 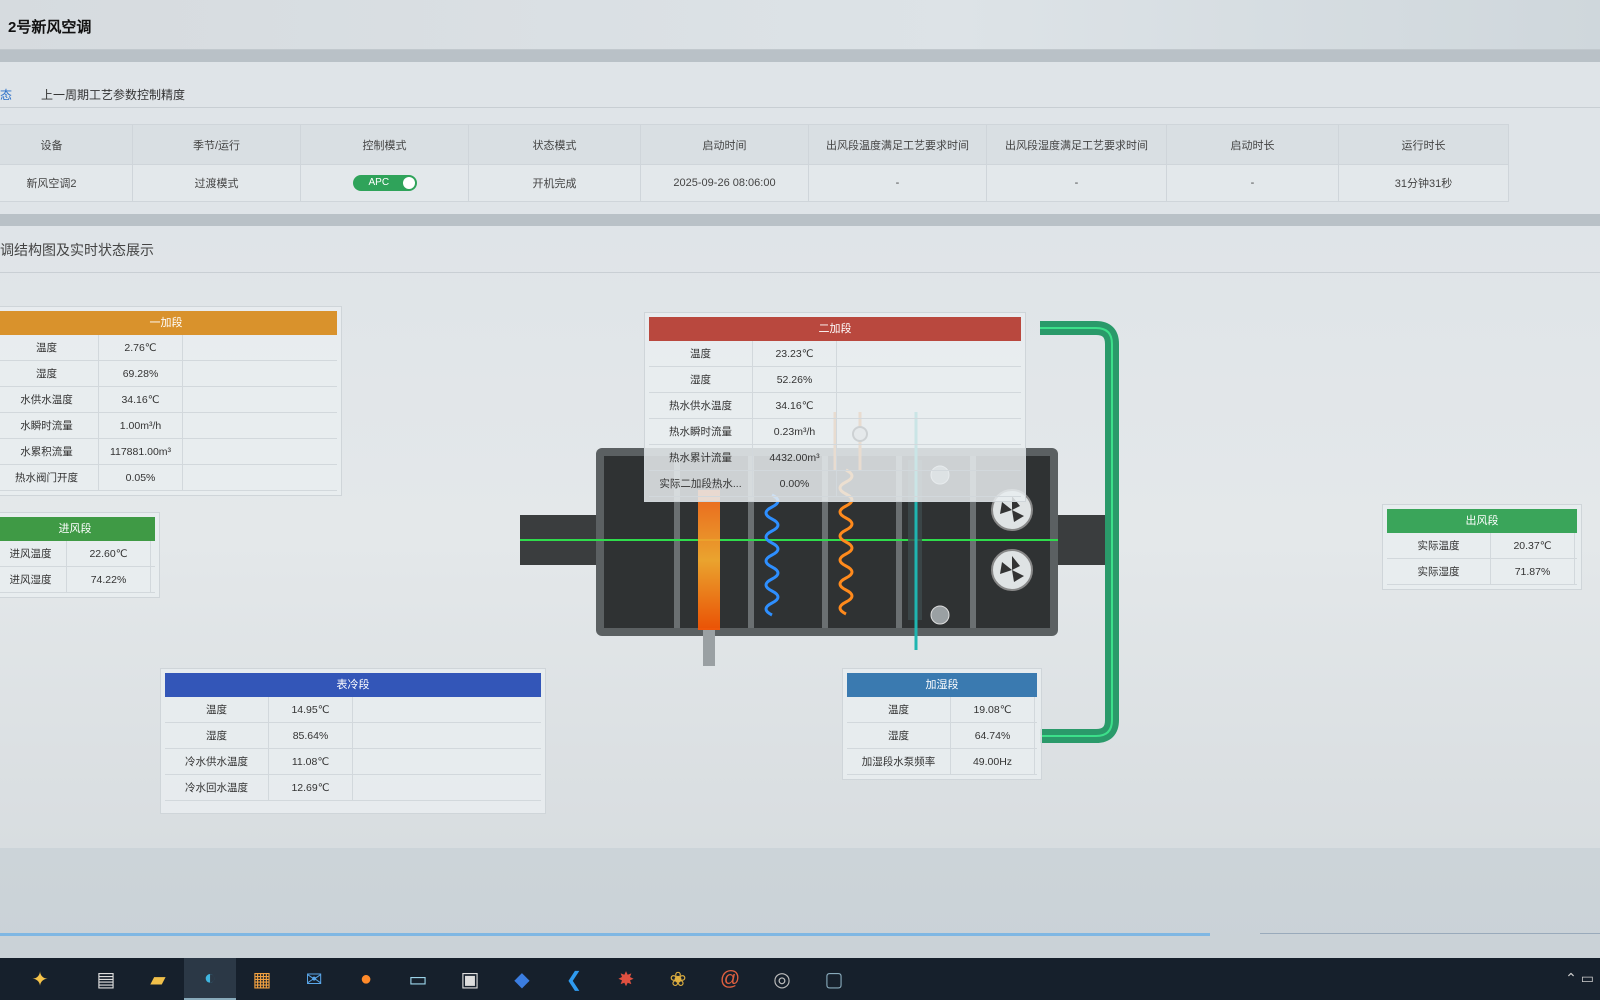 What do you see at coordinates (379, 182) in the screenshot?
I see `apc-toggle-label: APC` at bounding box center [379, 182].